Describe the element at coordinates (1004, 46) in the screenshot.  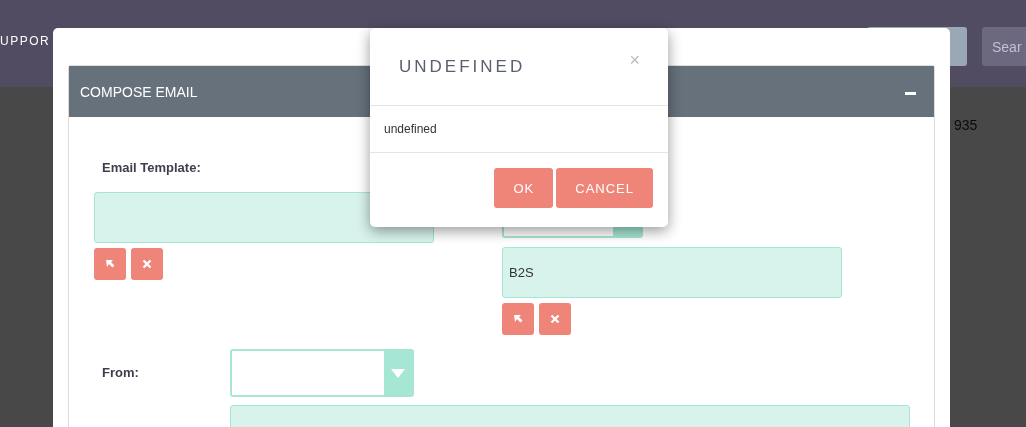
I see `search-field: Sear` at that location.